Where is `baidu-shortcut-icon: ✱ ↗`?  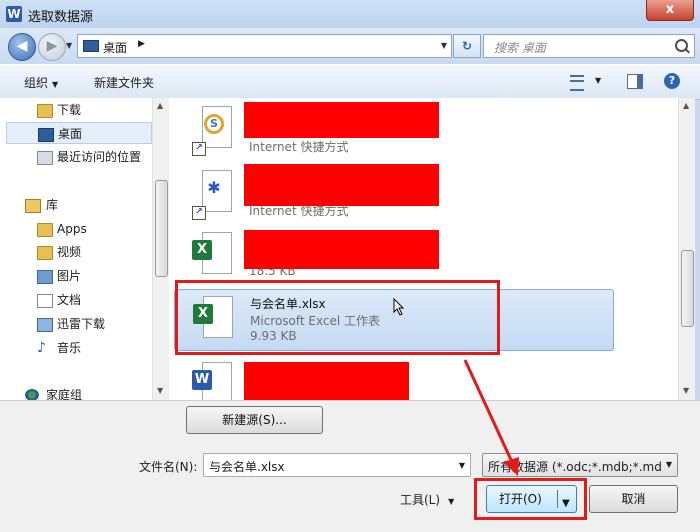 baidu-shortcut-icon: ✱ ↗ is located at coordinates (212, 195).